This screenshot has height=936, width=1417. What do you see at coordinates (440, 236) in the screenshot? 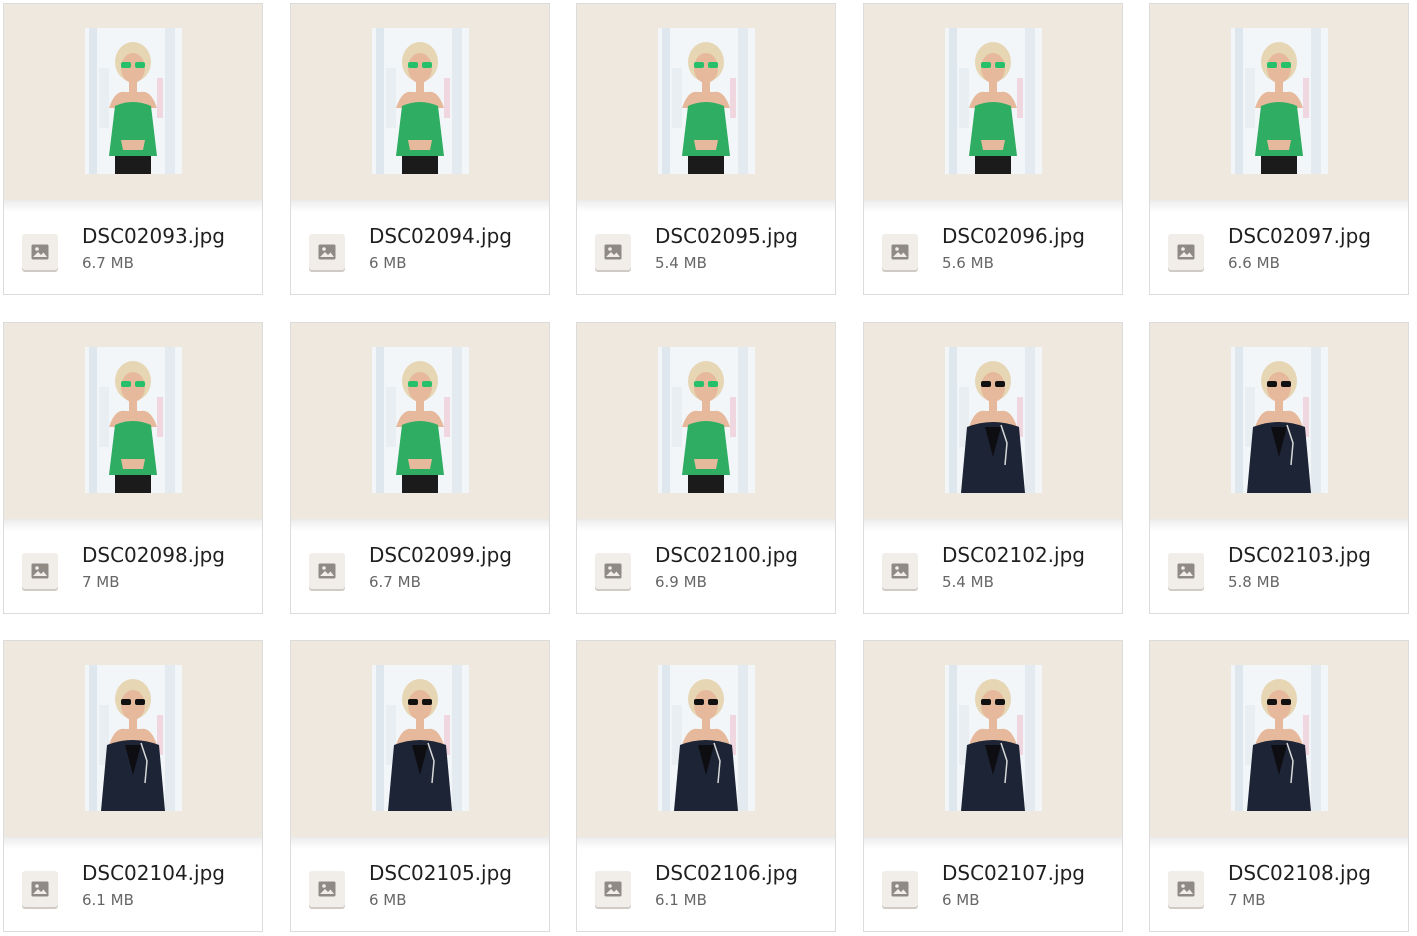
I see `file-name: DSC02094.jpg` at bounding box center [440, 236].